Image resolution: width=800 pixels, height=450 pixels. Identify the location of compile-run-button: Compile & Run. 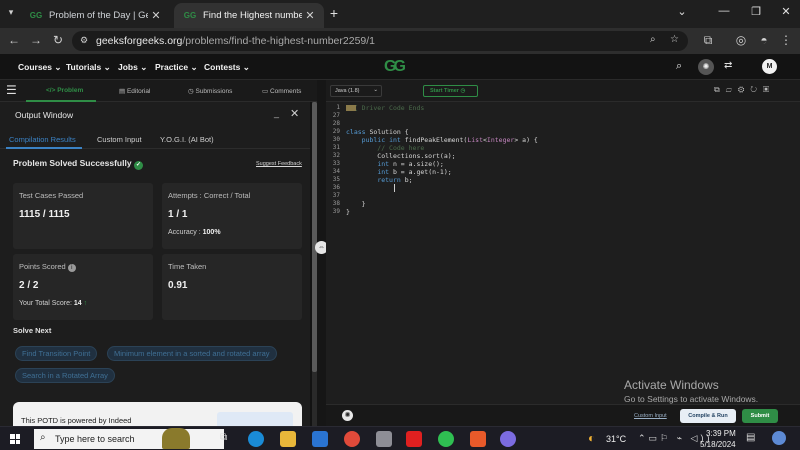
(708, 416).